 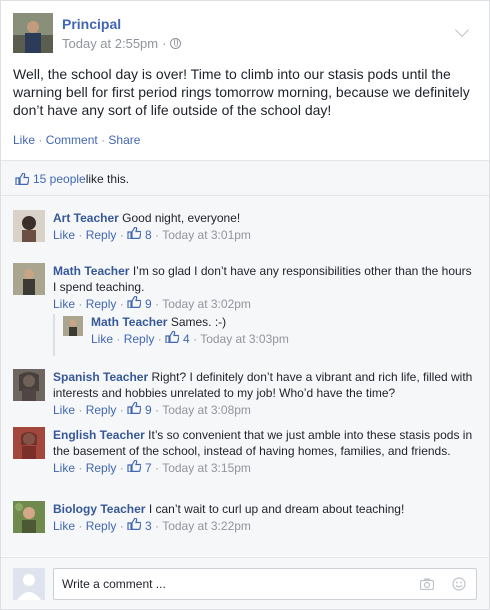 What do you see at coordinates (148, 526) in the screenshot?
I see `comment-like-count: 3` at bounding box center [148, 526].